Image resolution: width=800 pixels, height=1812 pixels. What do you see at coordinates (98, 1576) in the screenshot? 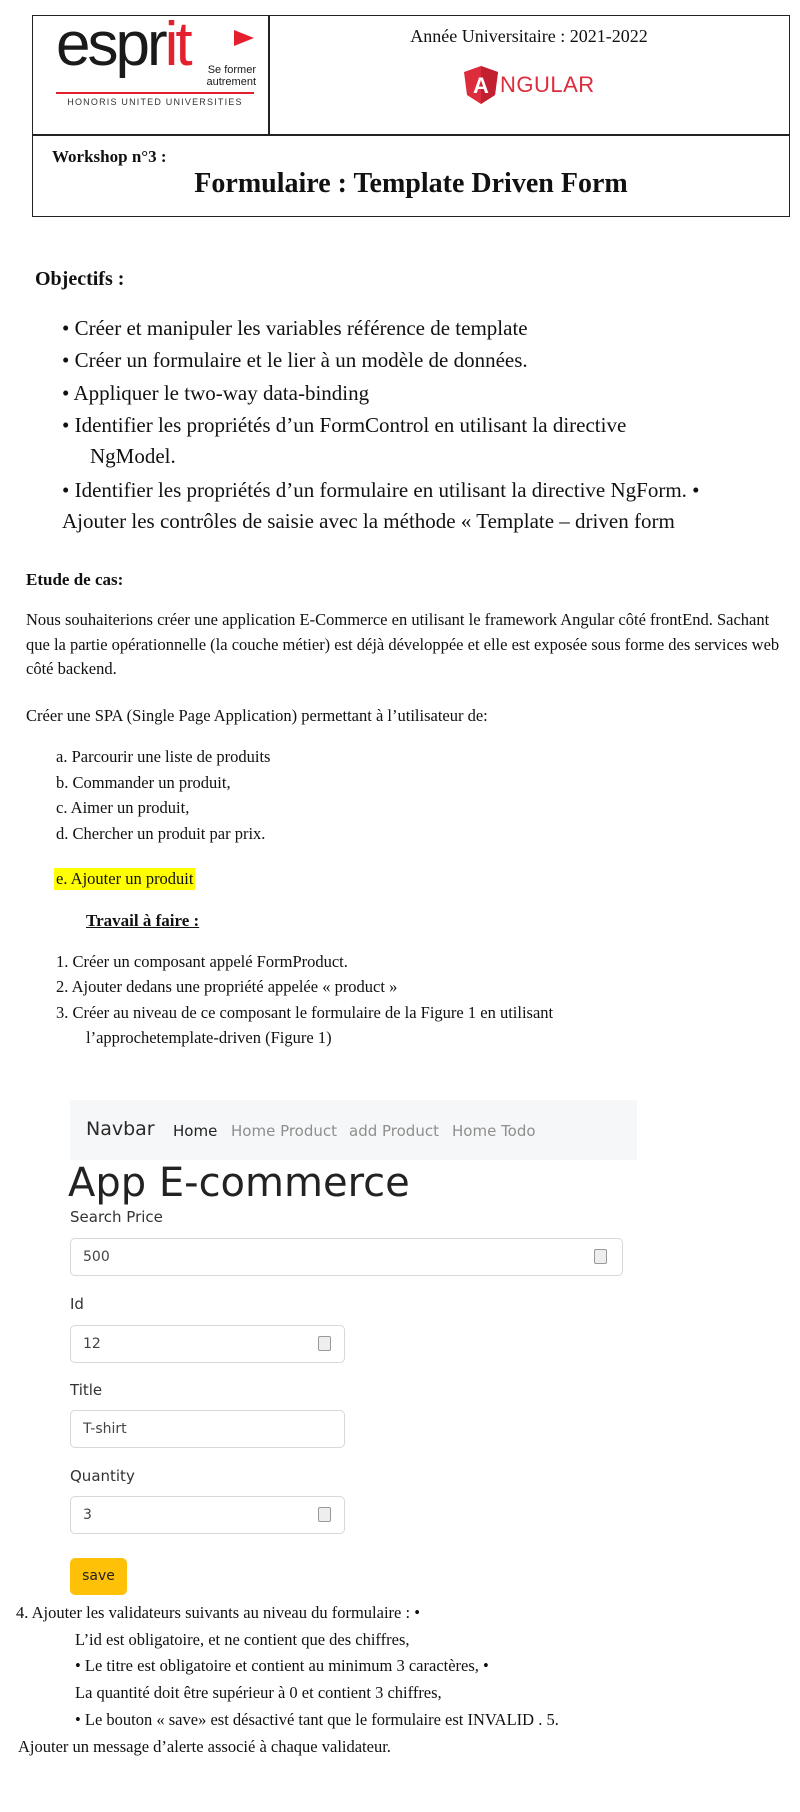
I see `save-button: save` at bounding box center [98, 1576].